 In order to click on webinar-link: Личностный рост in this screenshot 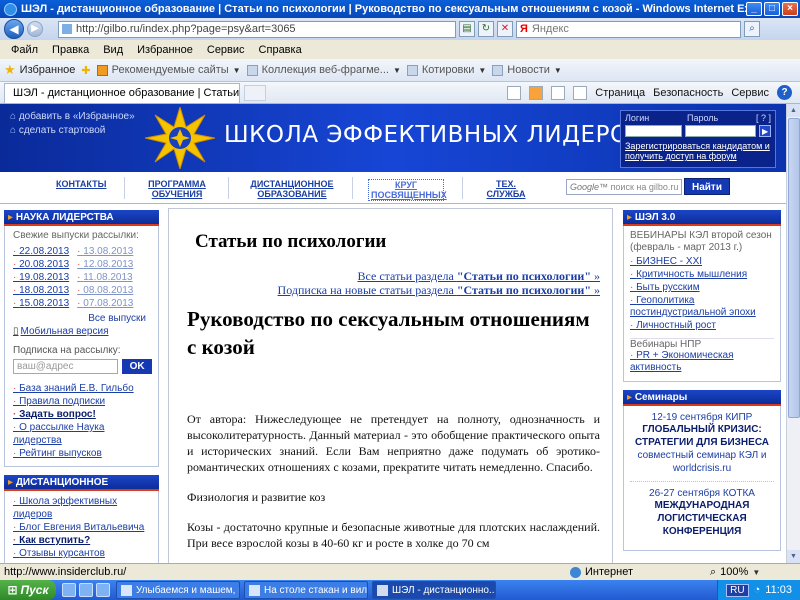, I will do `click(702, 326)`.